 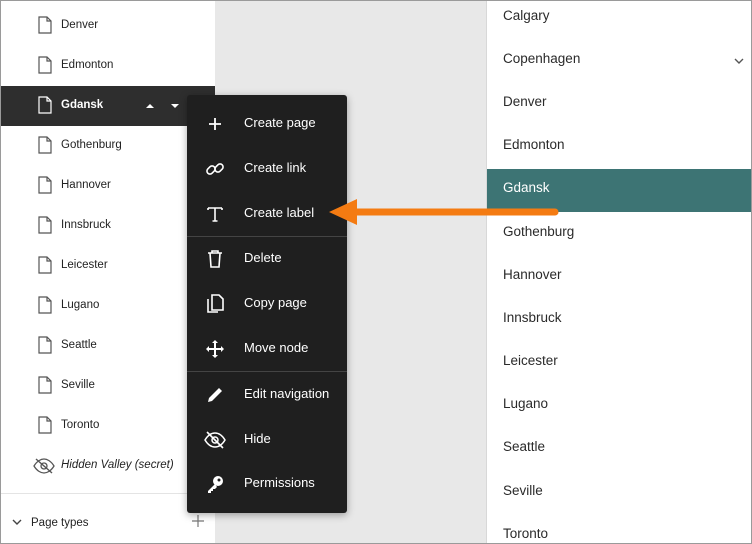 I want to click on list-item: Seattle, so click(x=619, y=449).